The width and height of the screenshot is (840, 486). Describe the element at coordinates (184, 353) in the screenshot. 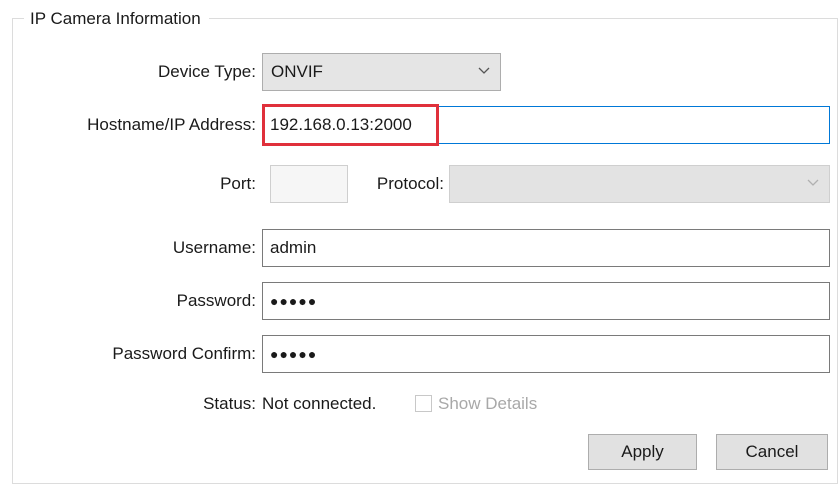

I see `password-confirm-label: Password Confirm:` at that location.